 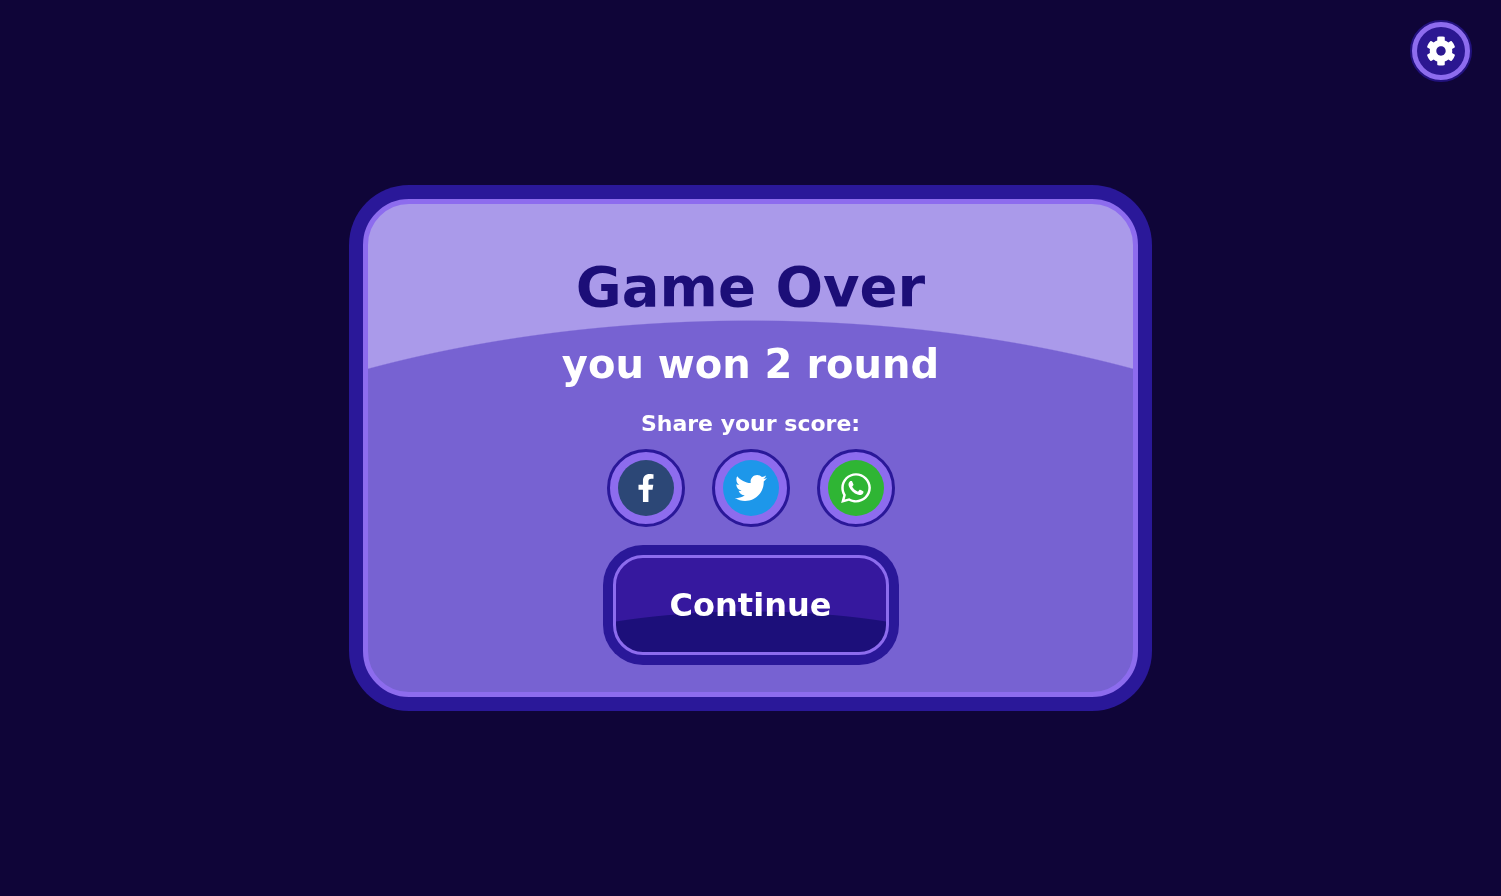 What do you see at coordinates (855, 488) in the screenshot?
I see `whatsapp-icon` at bounding box center [855, 488].